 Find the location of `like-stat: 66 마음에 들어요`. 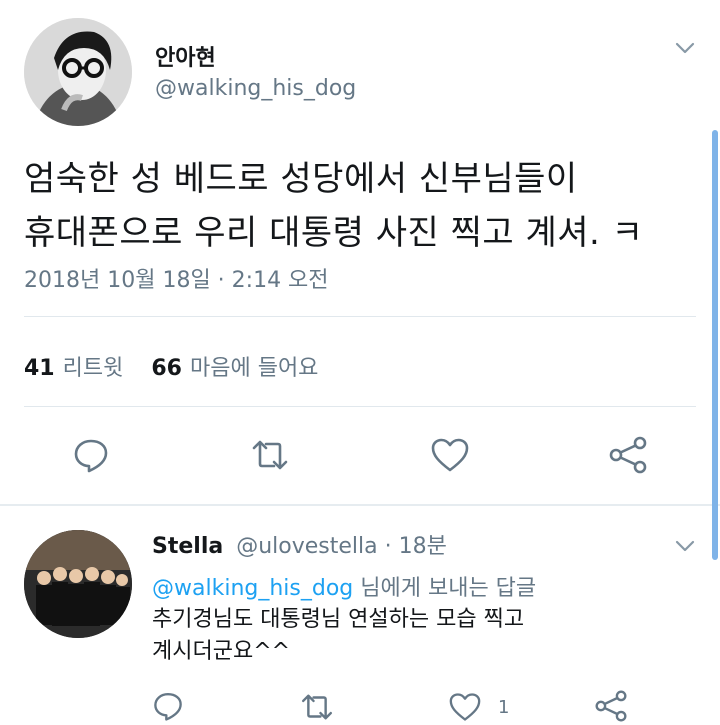

like-stat: 66 마음에 들어요 is located at coordinates (234, 366).